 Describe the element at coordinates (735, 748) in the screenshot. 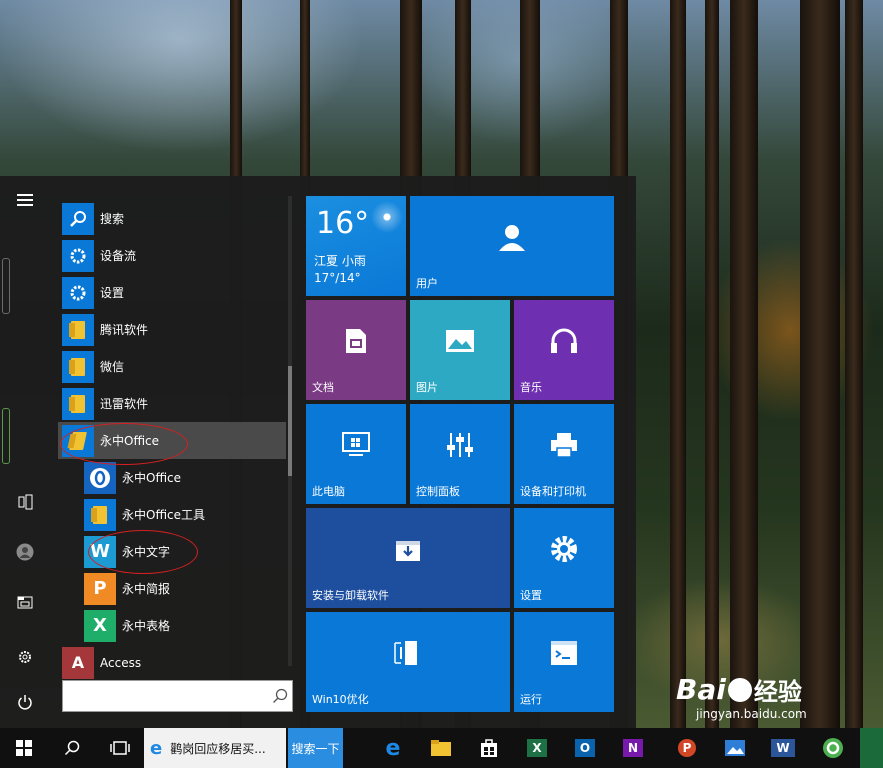

I see `photos-icon` at that location.